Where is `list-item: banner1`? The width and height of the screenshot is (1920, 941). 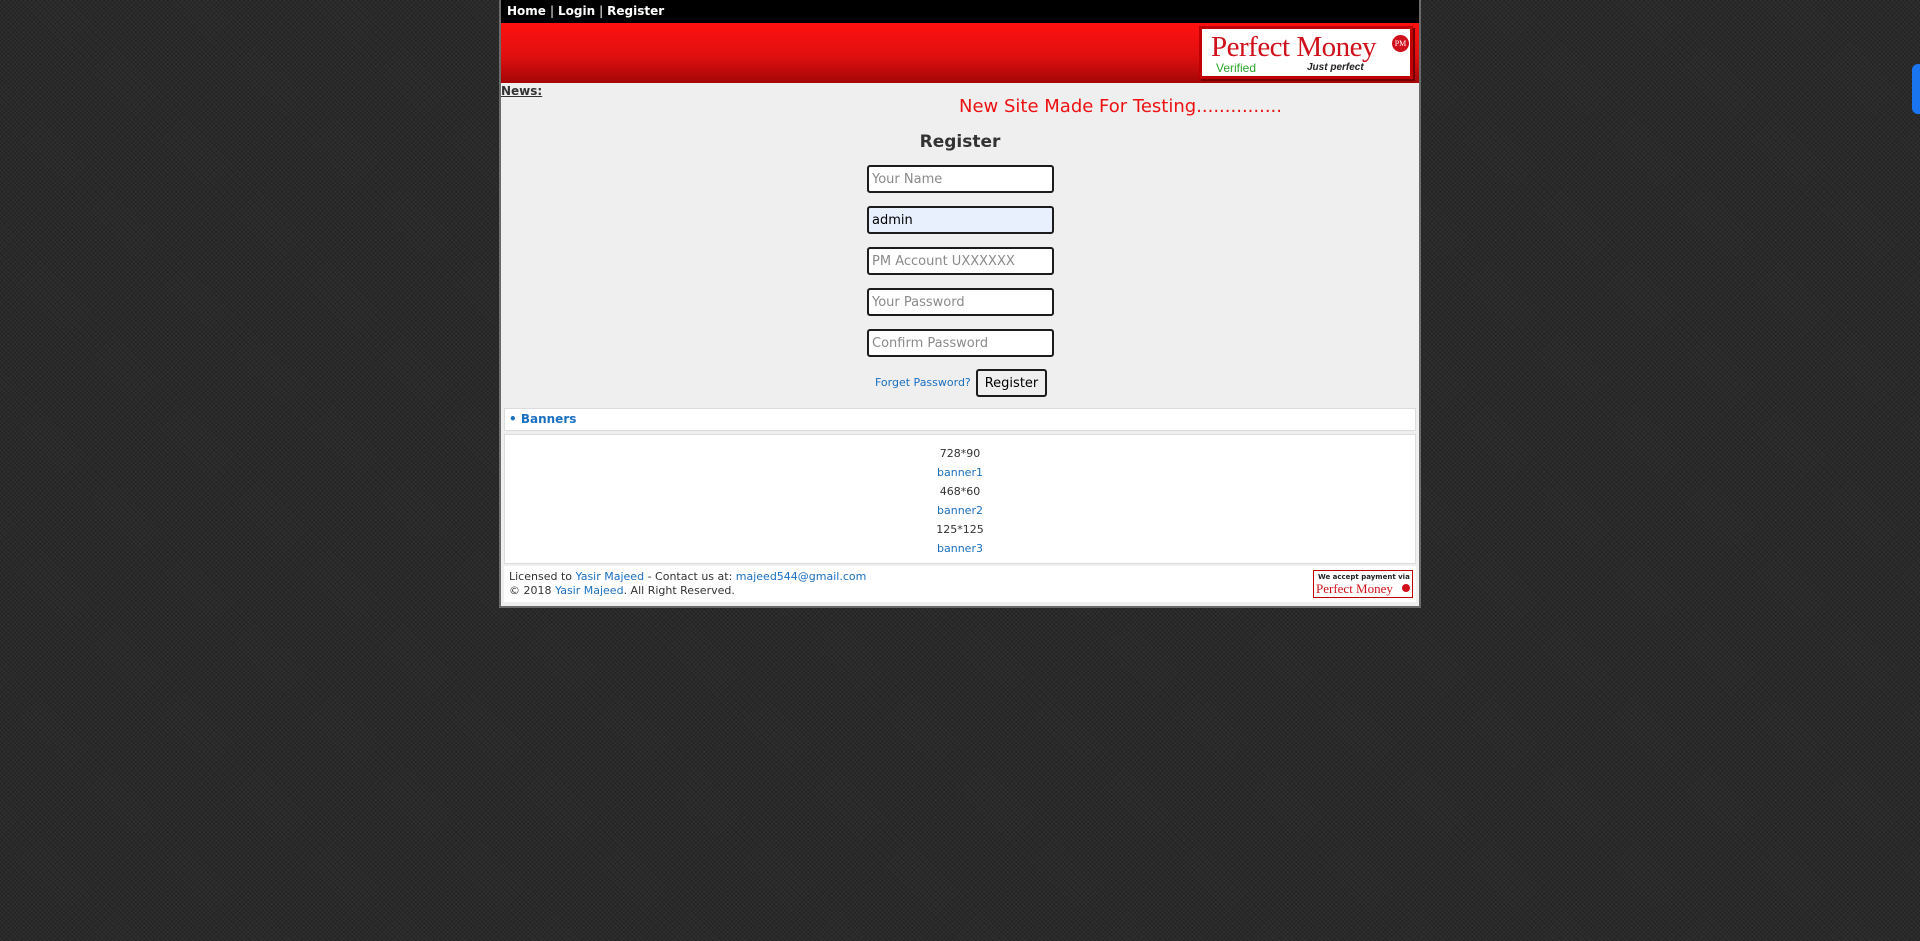
list-item: banner1 is located at coordinates (960, 473).